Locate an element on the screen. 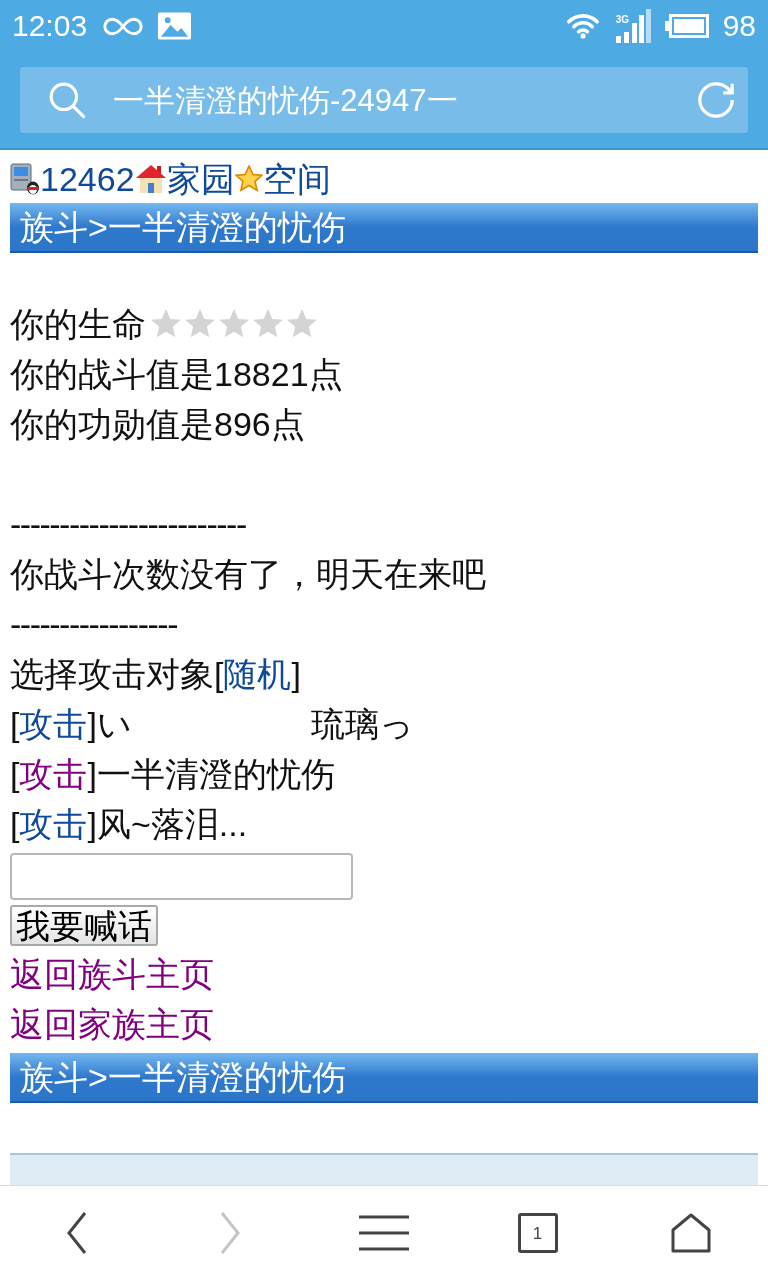  wifi-icon is located at coordinates (582, 26).